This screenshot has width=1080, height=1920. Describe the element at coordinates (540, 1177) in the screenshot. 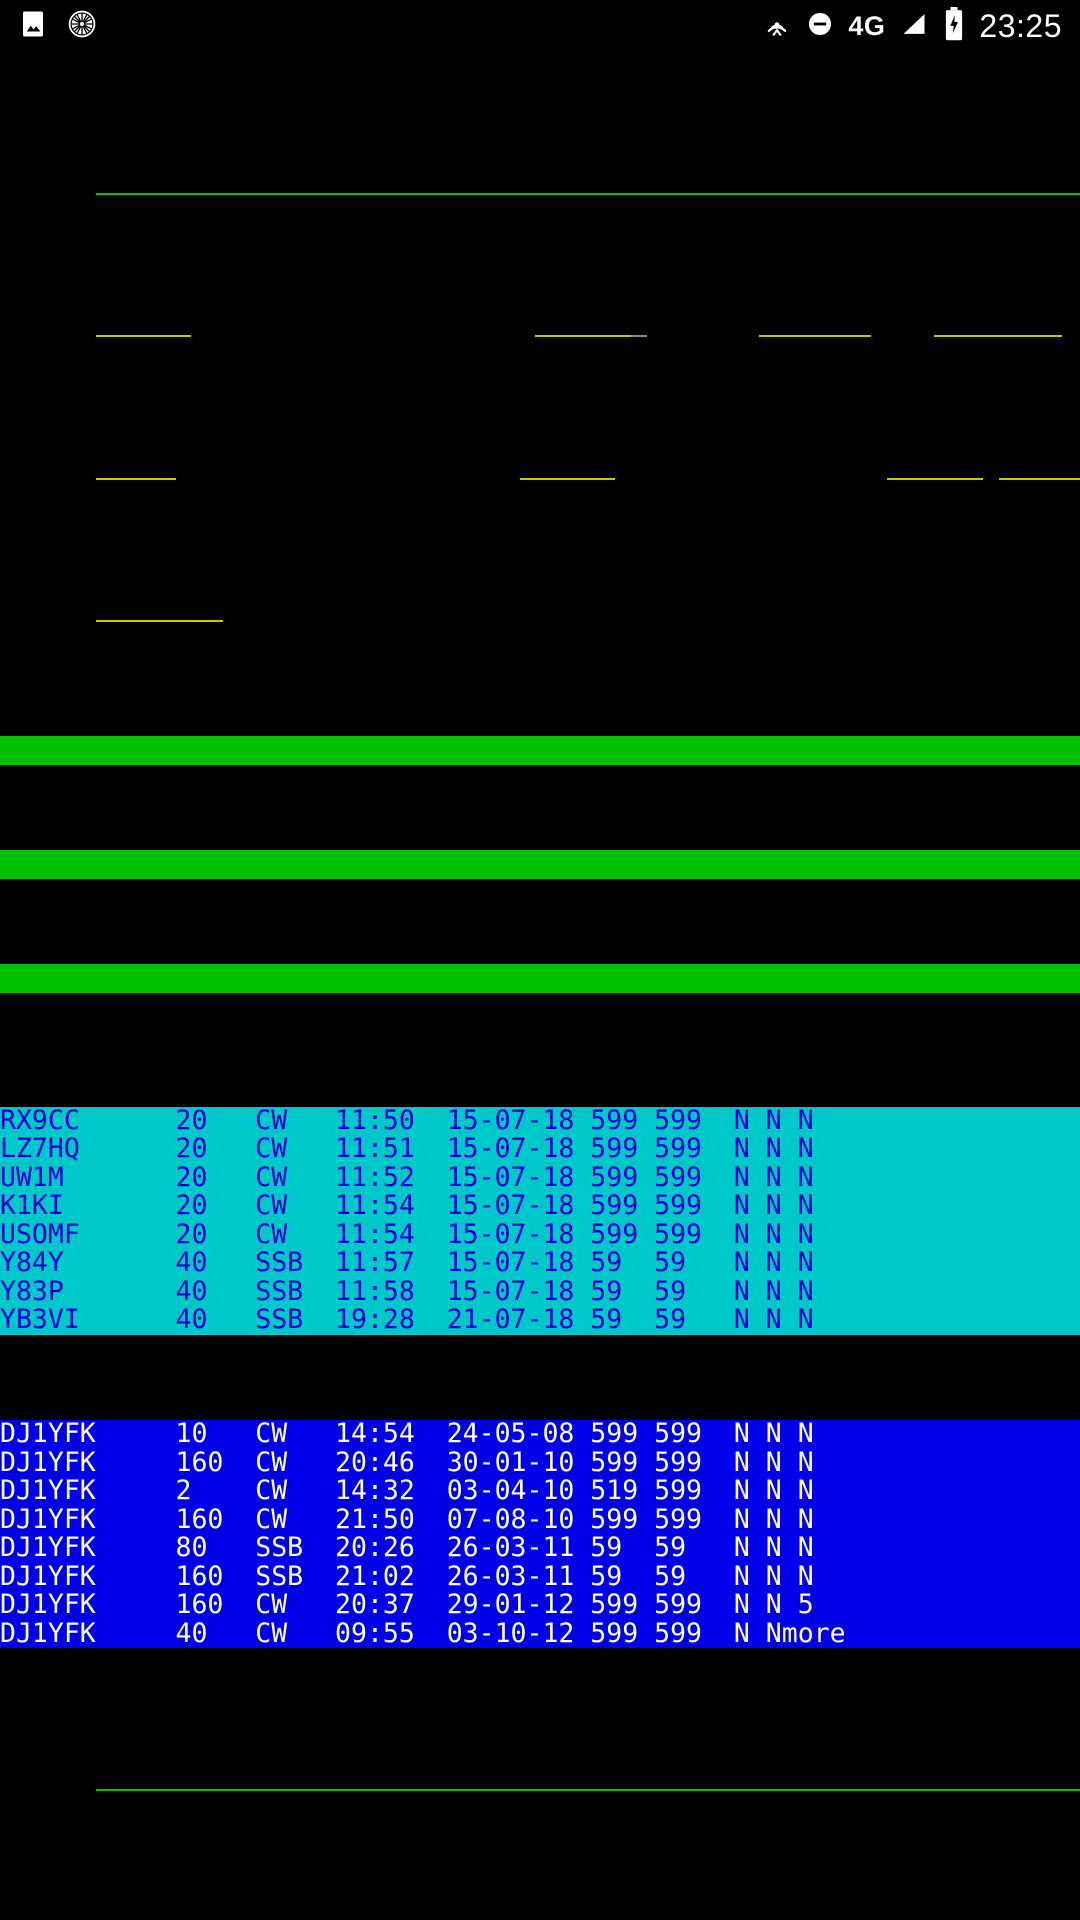

I see `qso-row-recent: UW1M 20 CW 11:52 15-07-18 599 599 N N N` at that location.